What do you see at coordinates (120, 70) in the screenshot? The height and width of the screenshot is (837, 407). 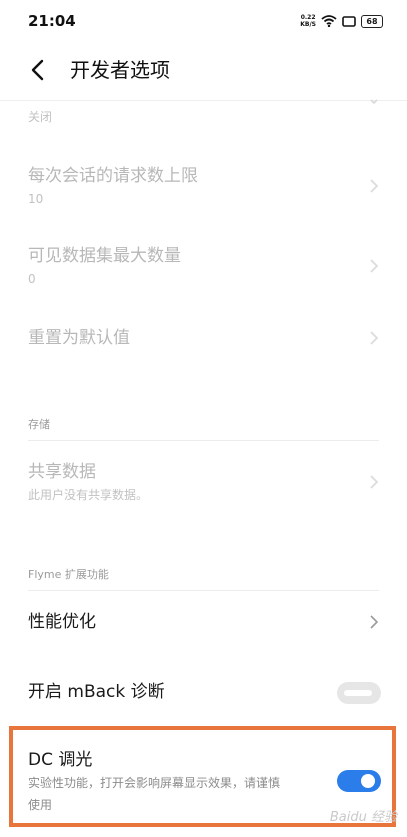 I see `page-title: 开发者选项` at bounding box center [120, 70].